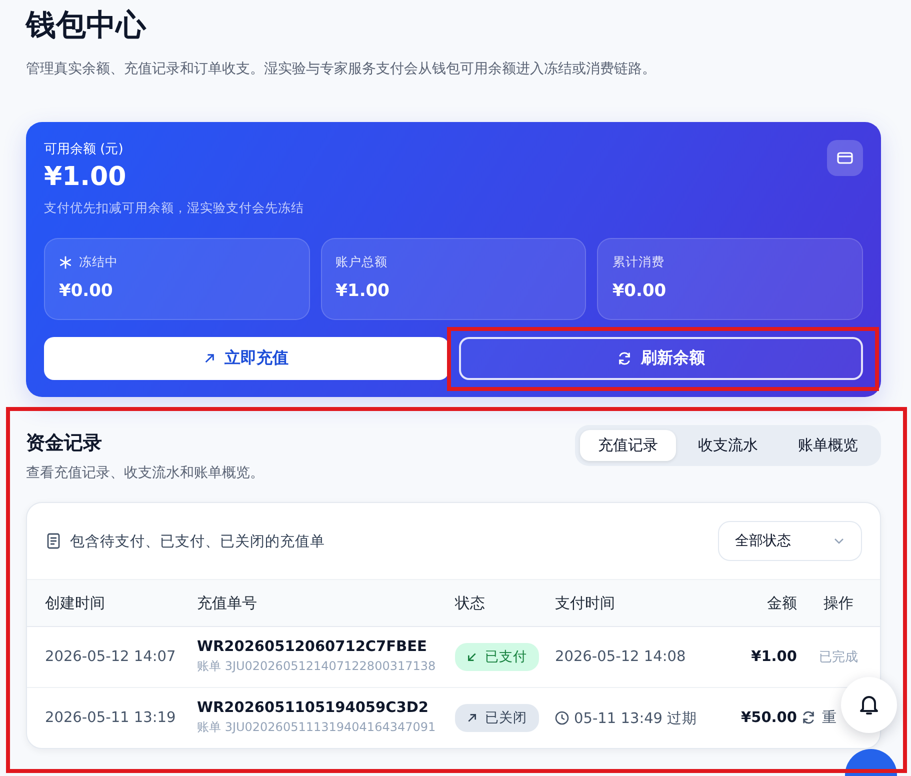 This screenshot has height=776, width=911. I want to click on order-number: WR2026051105194059C3D2, so click(313, 708).